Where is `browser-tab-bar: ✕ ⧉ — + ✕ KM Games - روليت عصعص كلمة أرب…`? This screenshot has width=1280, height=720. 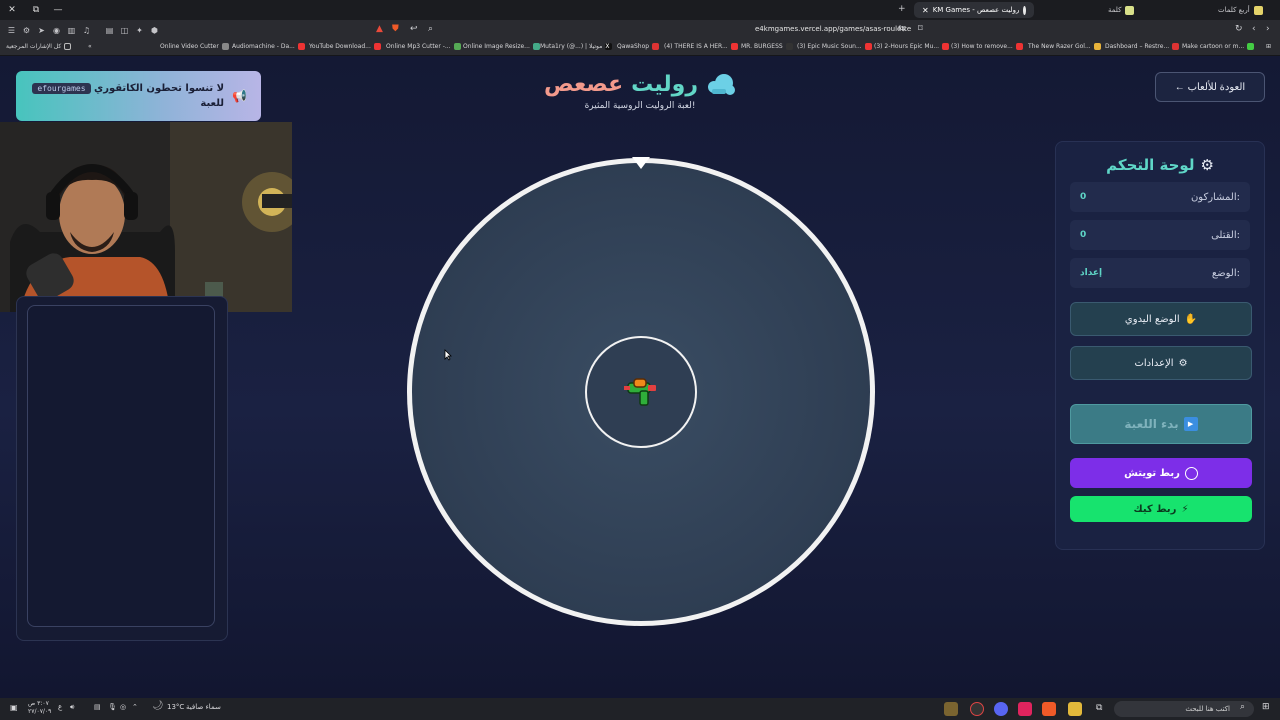
browser-tab-bar: ✕ ⧉ — + ✕ KM Games - روليت عصعص كلمة أرب… is located at coordinates (640, 10).